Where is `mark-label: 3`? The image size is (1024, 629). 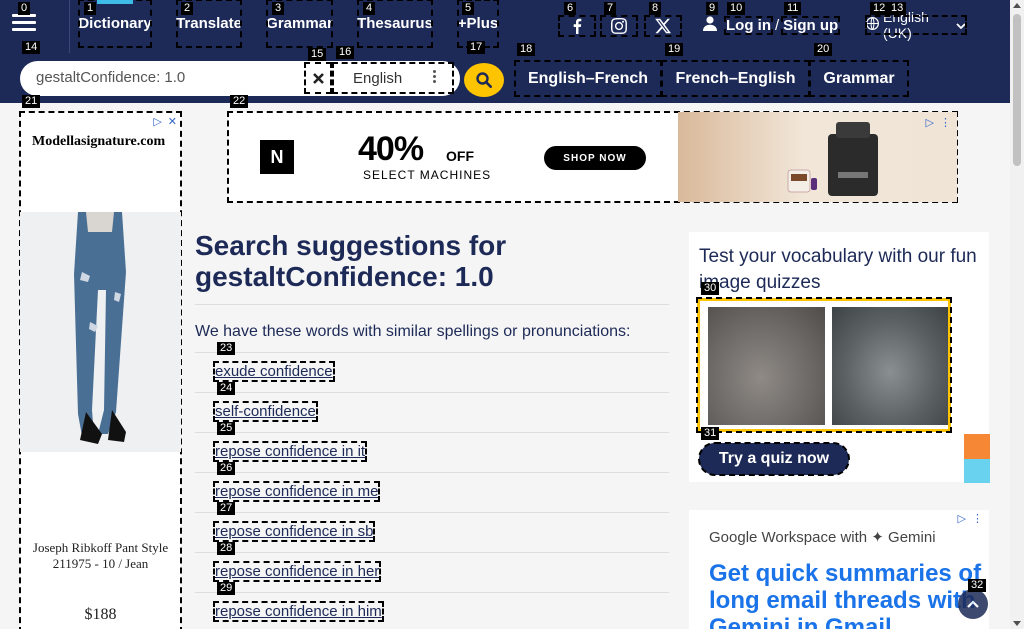 mark-label: 3 is located at coordinates (278, 8).